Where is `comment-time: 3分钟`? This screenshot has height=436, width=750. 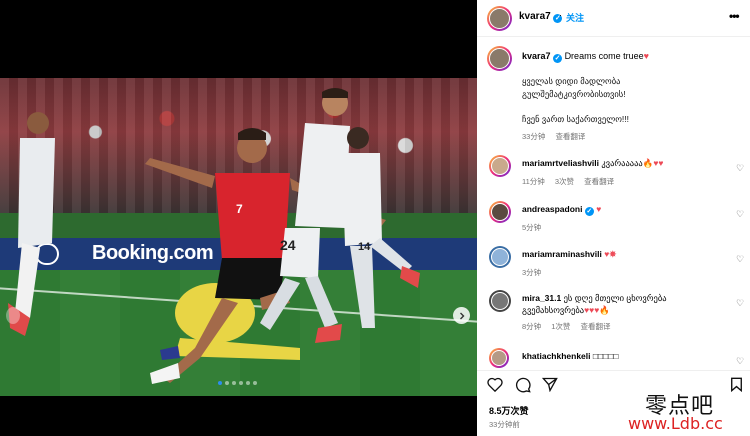
comment-time: 3分钟 is located at coordinates (532, 272).